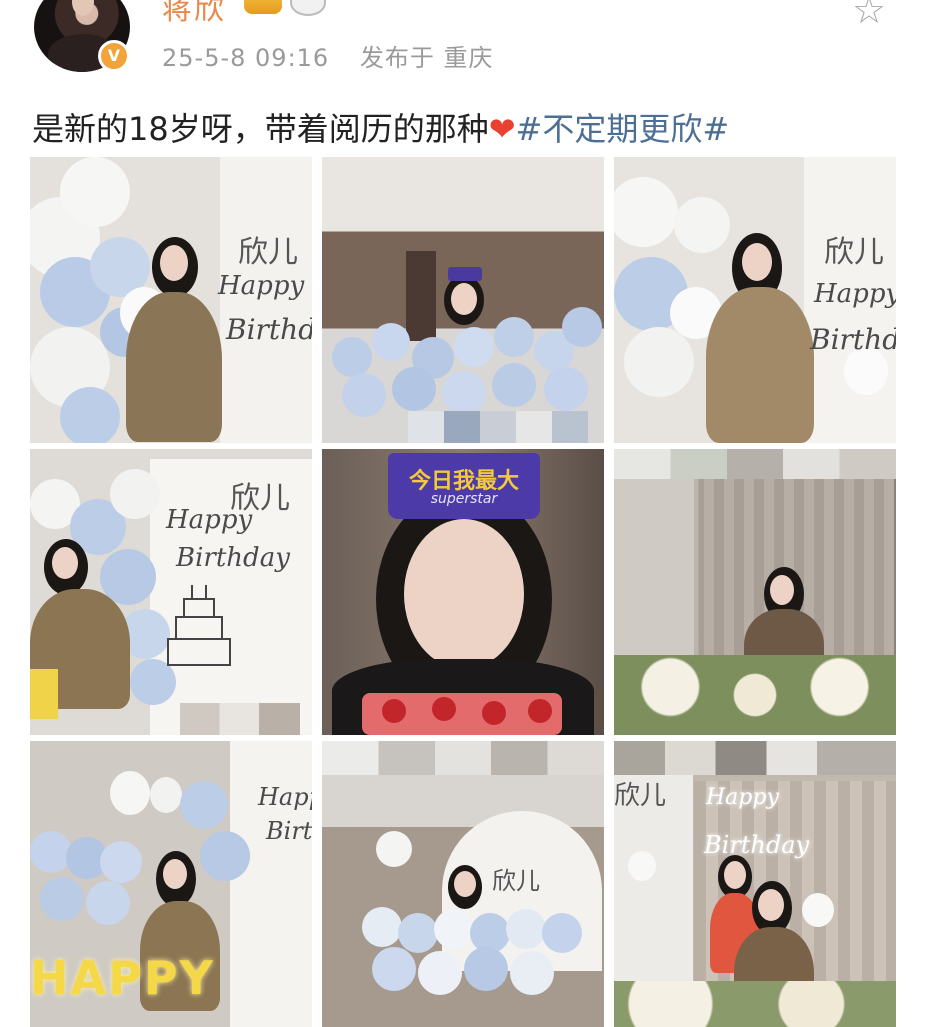 This screenshot has height=1027, width=928. What do you see at coordinates (263, 7) in the screenshot?
I see `crown-icon` at bounding box center [263, 7].